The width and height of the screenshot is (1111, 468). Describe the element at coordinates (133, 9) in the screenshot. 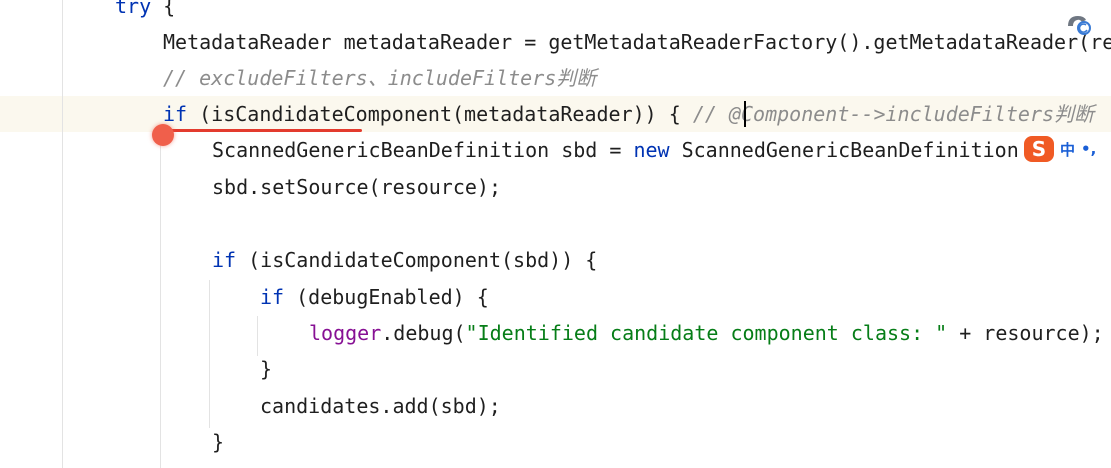

I see `keyword: try` at that location.